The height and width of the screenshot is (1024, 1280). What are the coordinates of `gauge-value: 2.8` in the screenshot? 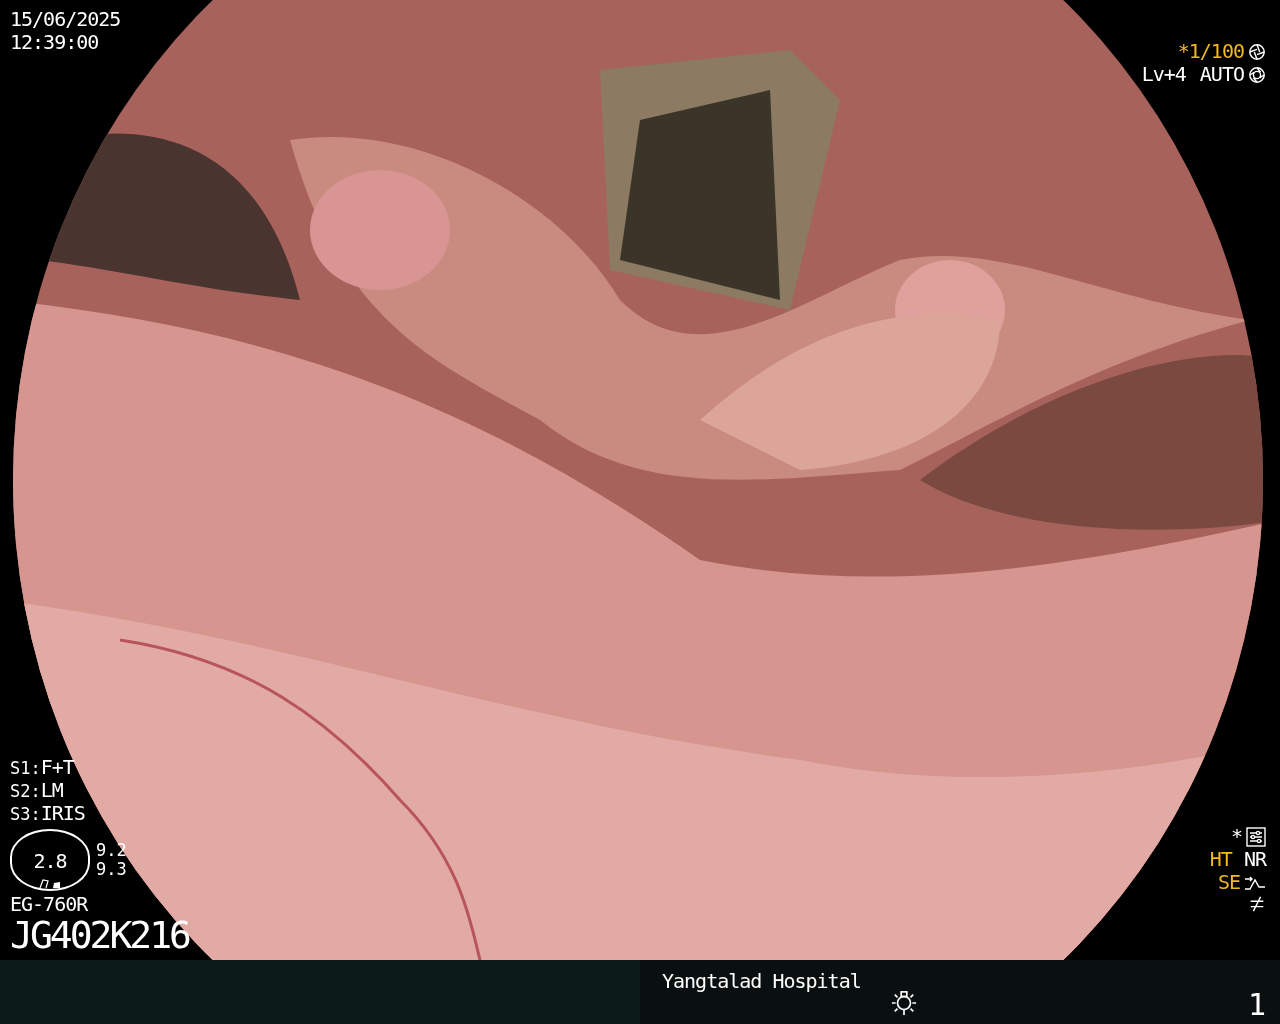 It's located at (50, 862).